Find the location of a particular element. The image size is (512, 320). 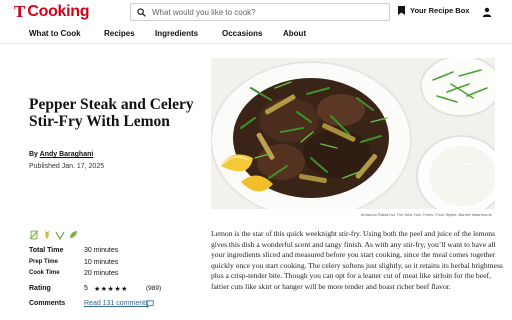

nav-recipes: Recipes is located at coordinates (119, 33).